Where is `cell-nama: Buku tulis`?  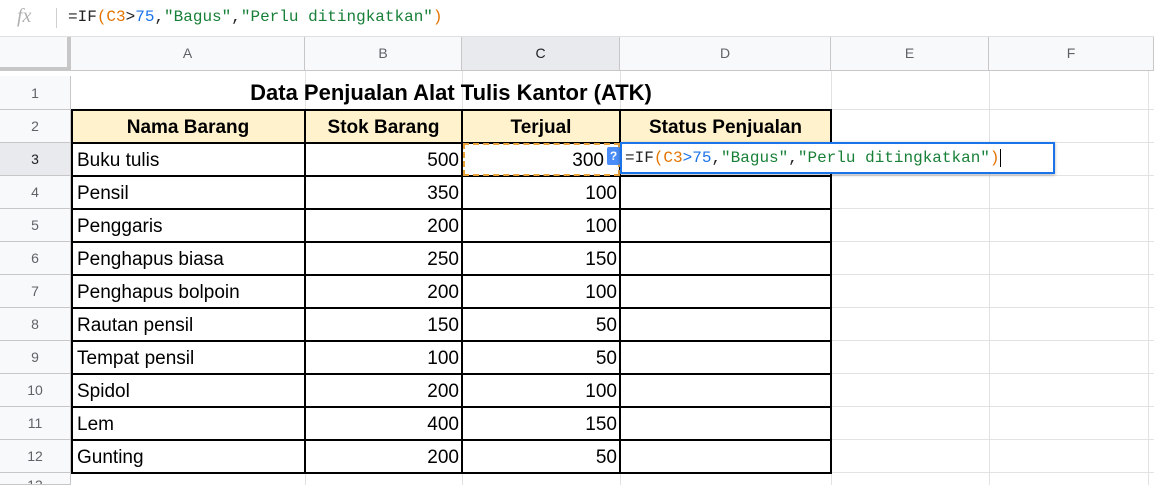 cell-nama: Buku tulis is located at coordinates (188, 159).